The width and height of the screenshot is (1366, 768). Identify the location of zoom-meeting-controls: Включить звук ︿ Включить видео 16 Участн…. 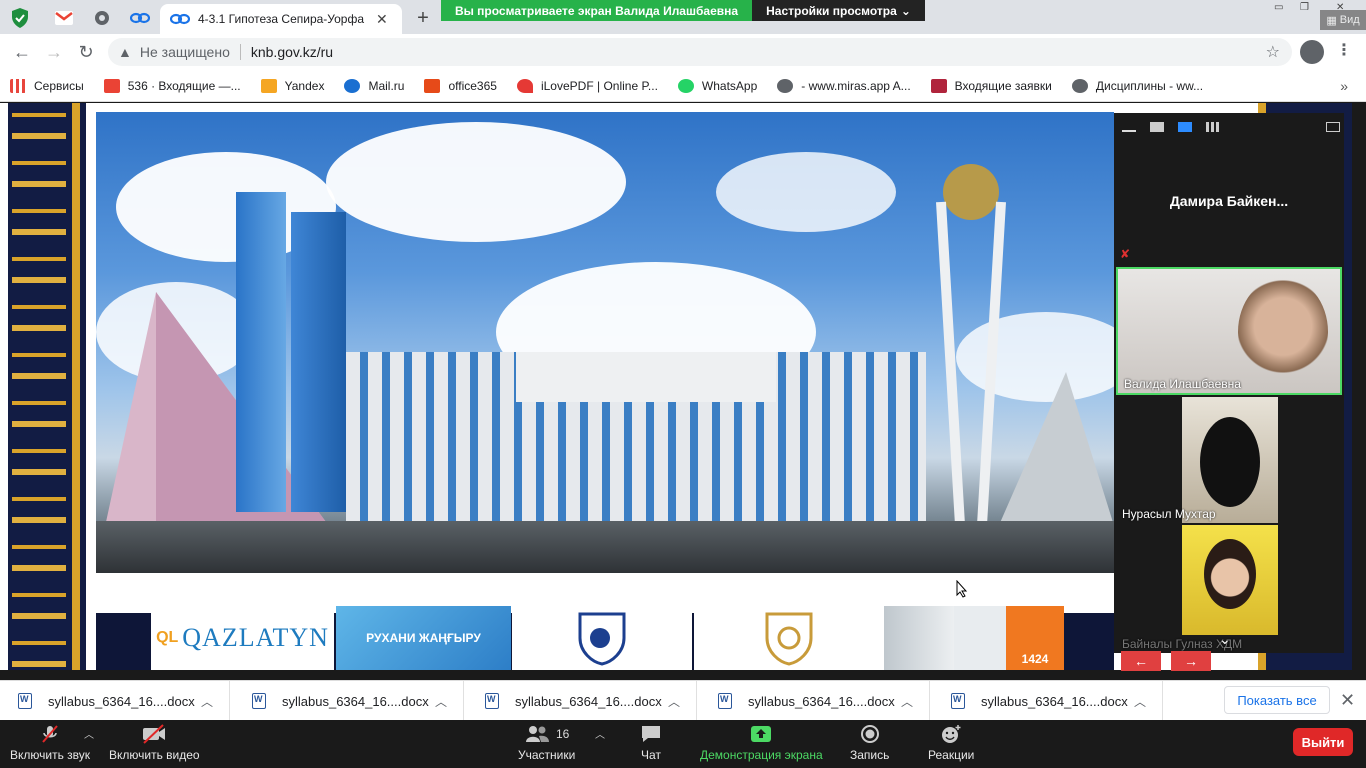
(683, 744).